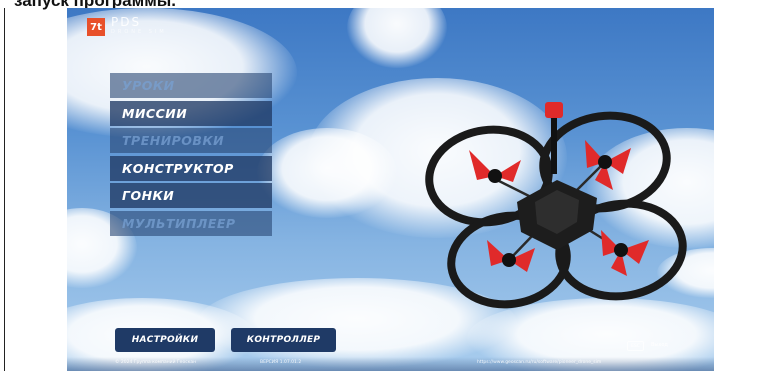  What do you see at coordinates (327, 173) in the screenshot?
I see `cloud-center-small` at bounding box center [327, 173].